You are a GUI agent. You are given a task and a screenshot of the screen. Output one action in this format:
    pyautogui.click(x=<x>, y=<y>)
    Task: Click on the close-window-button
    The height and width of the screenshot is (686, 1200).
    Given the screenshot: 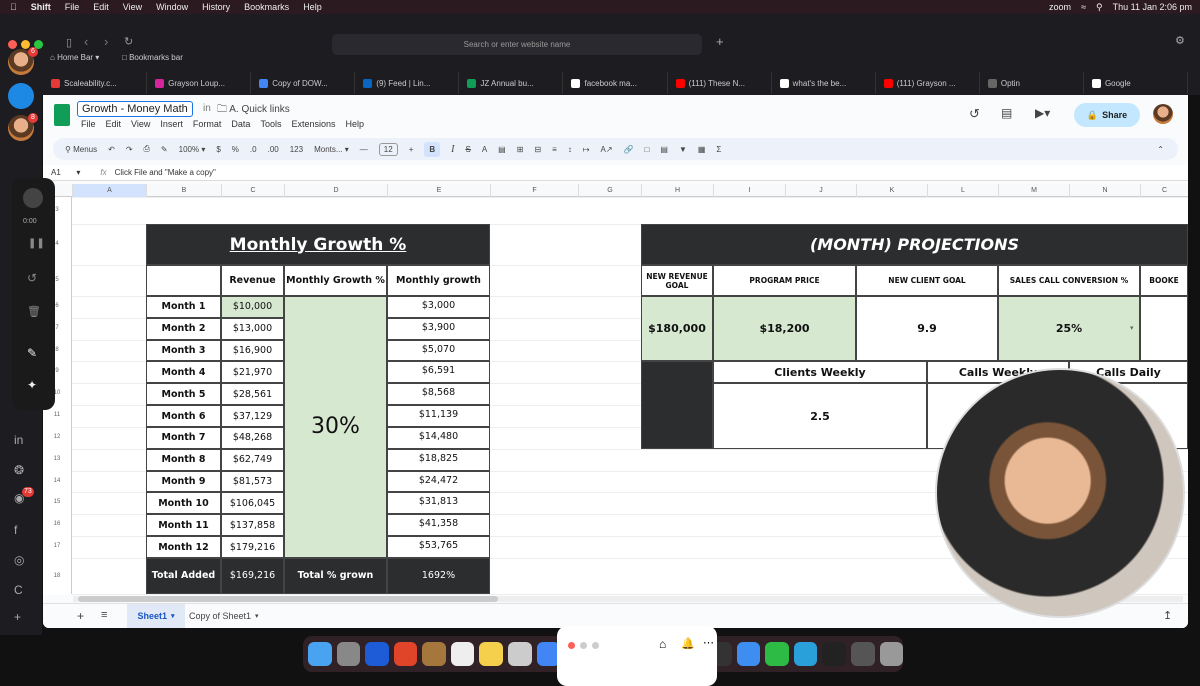 What is the action you would take?
    pyautogui.click(x=12, y=44)
    